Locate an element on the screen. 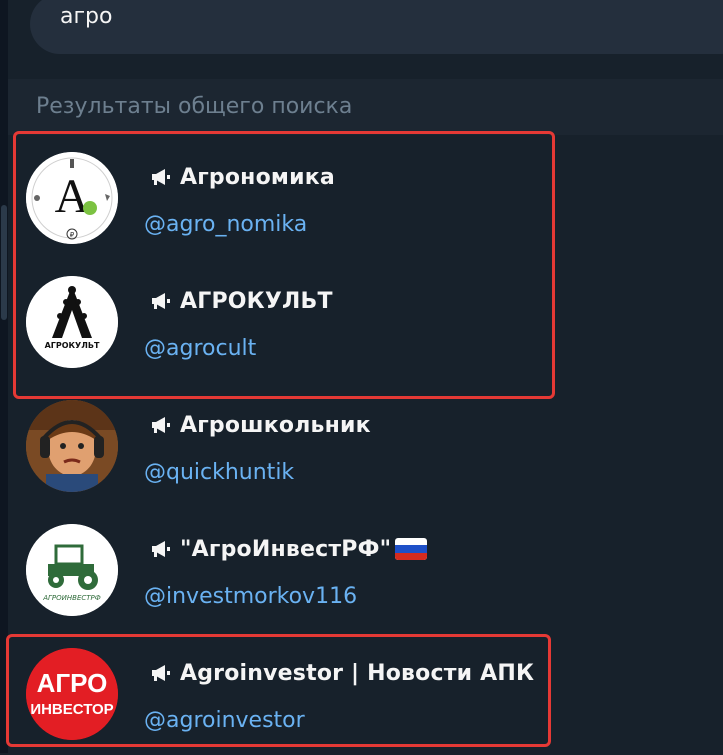 The height and width of the screenshot is (755, 723). channel-name: Агрошкольник is located at coordinates (275, 425).